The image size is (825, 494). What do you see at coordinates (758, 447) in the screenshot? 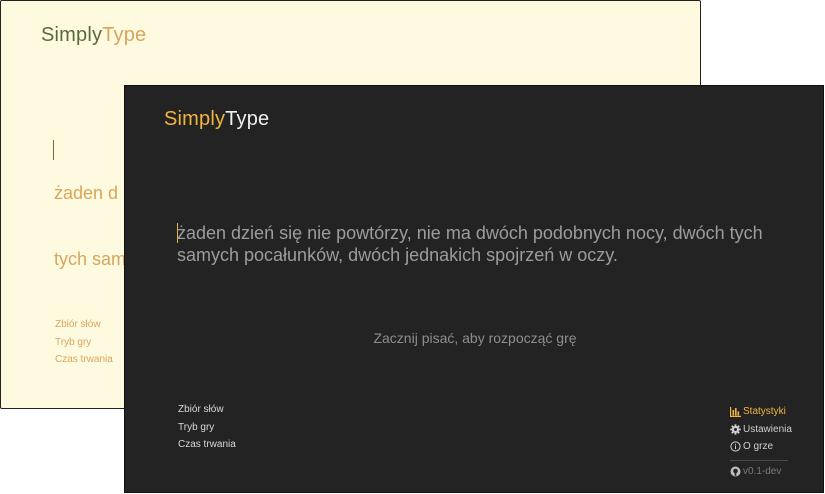
I see `about-label: O grze` at bounding box center [758, 447].